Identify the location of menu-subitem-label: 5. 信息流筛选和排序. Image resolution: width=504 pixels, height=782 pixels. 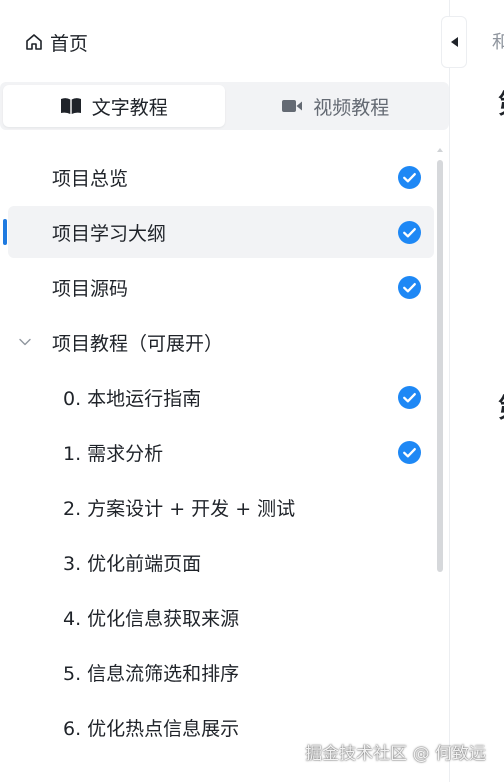
(151, 673).